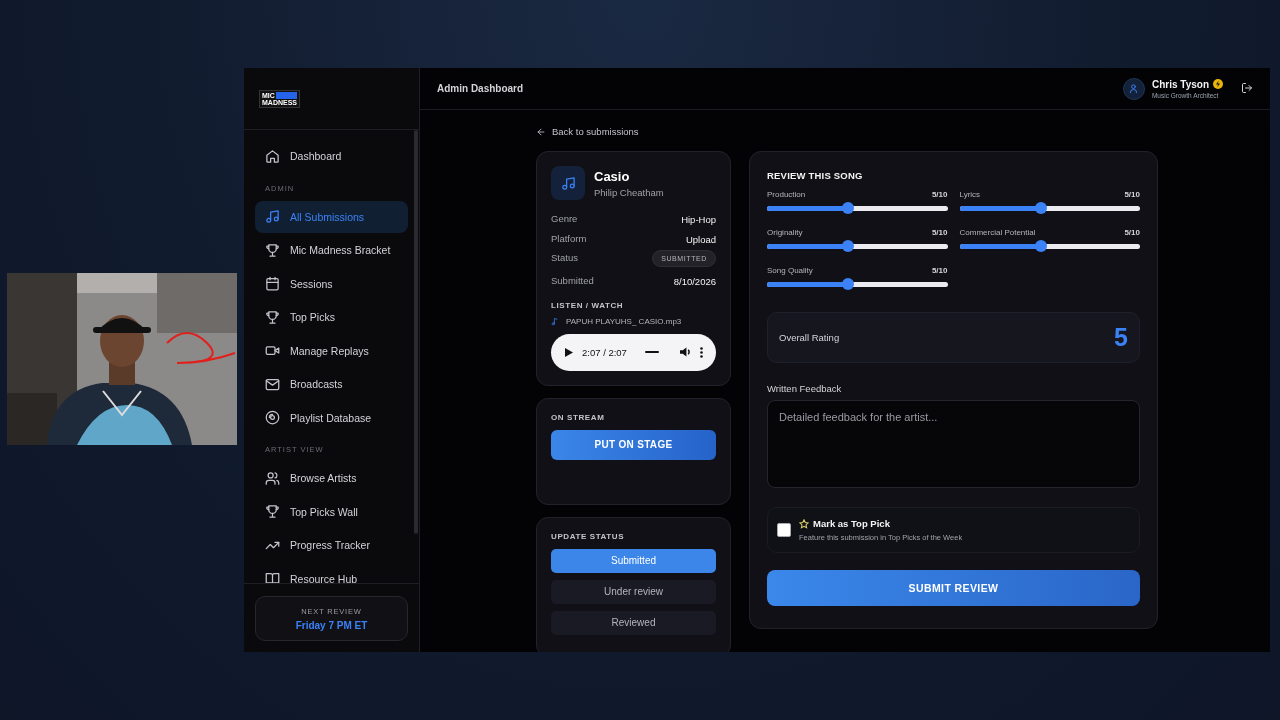 The width and height of the screenshot is (1280, 720). Describe the element at coordinates (569, 352) in the screenshot. I see `play-icon` at that location.